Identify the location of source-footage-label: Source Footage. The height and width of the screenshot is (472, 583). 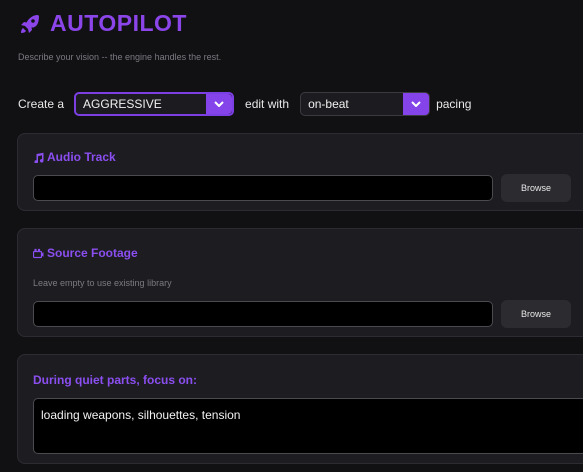
(92, 253).